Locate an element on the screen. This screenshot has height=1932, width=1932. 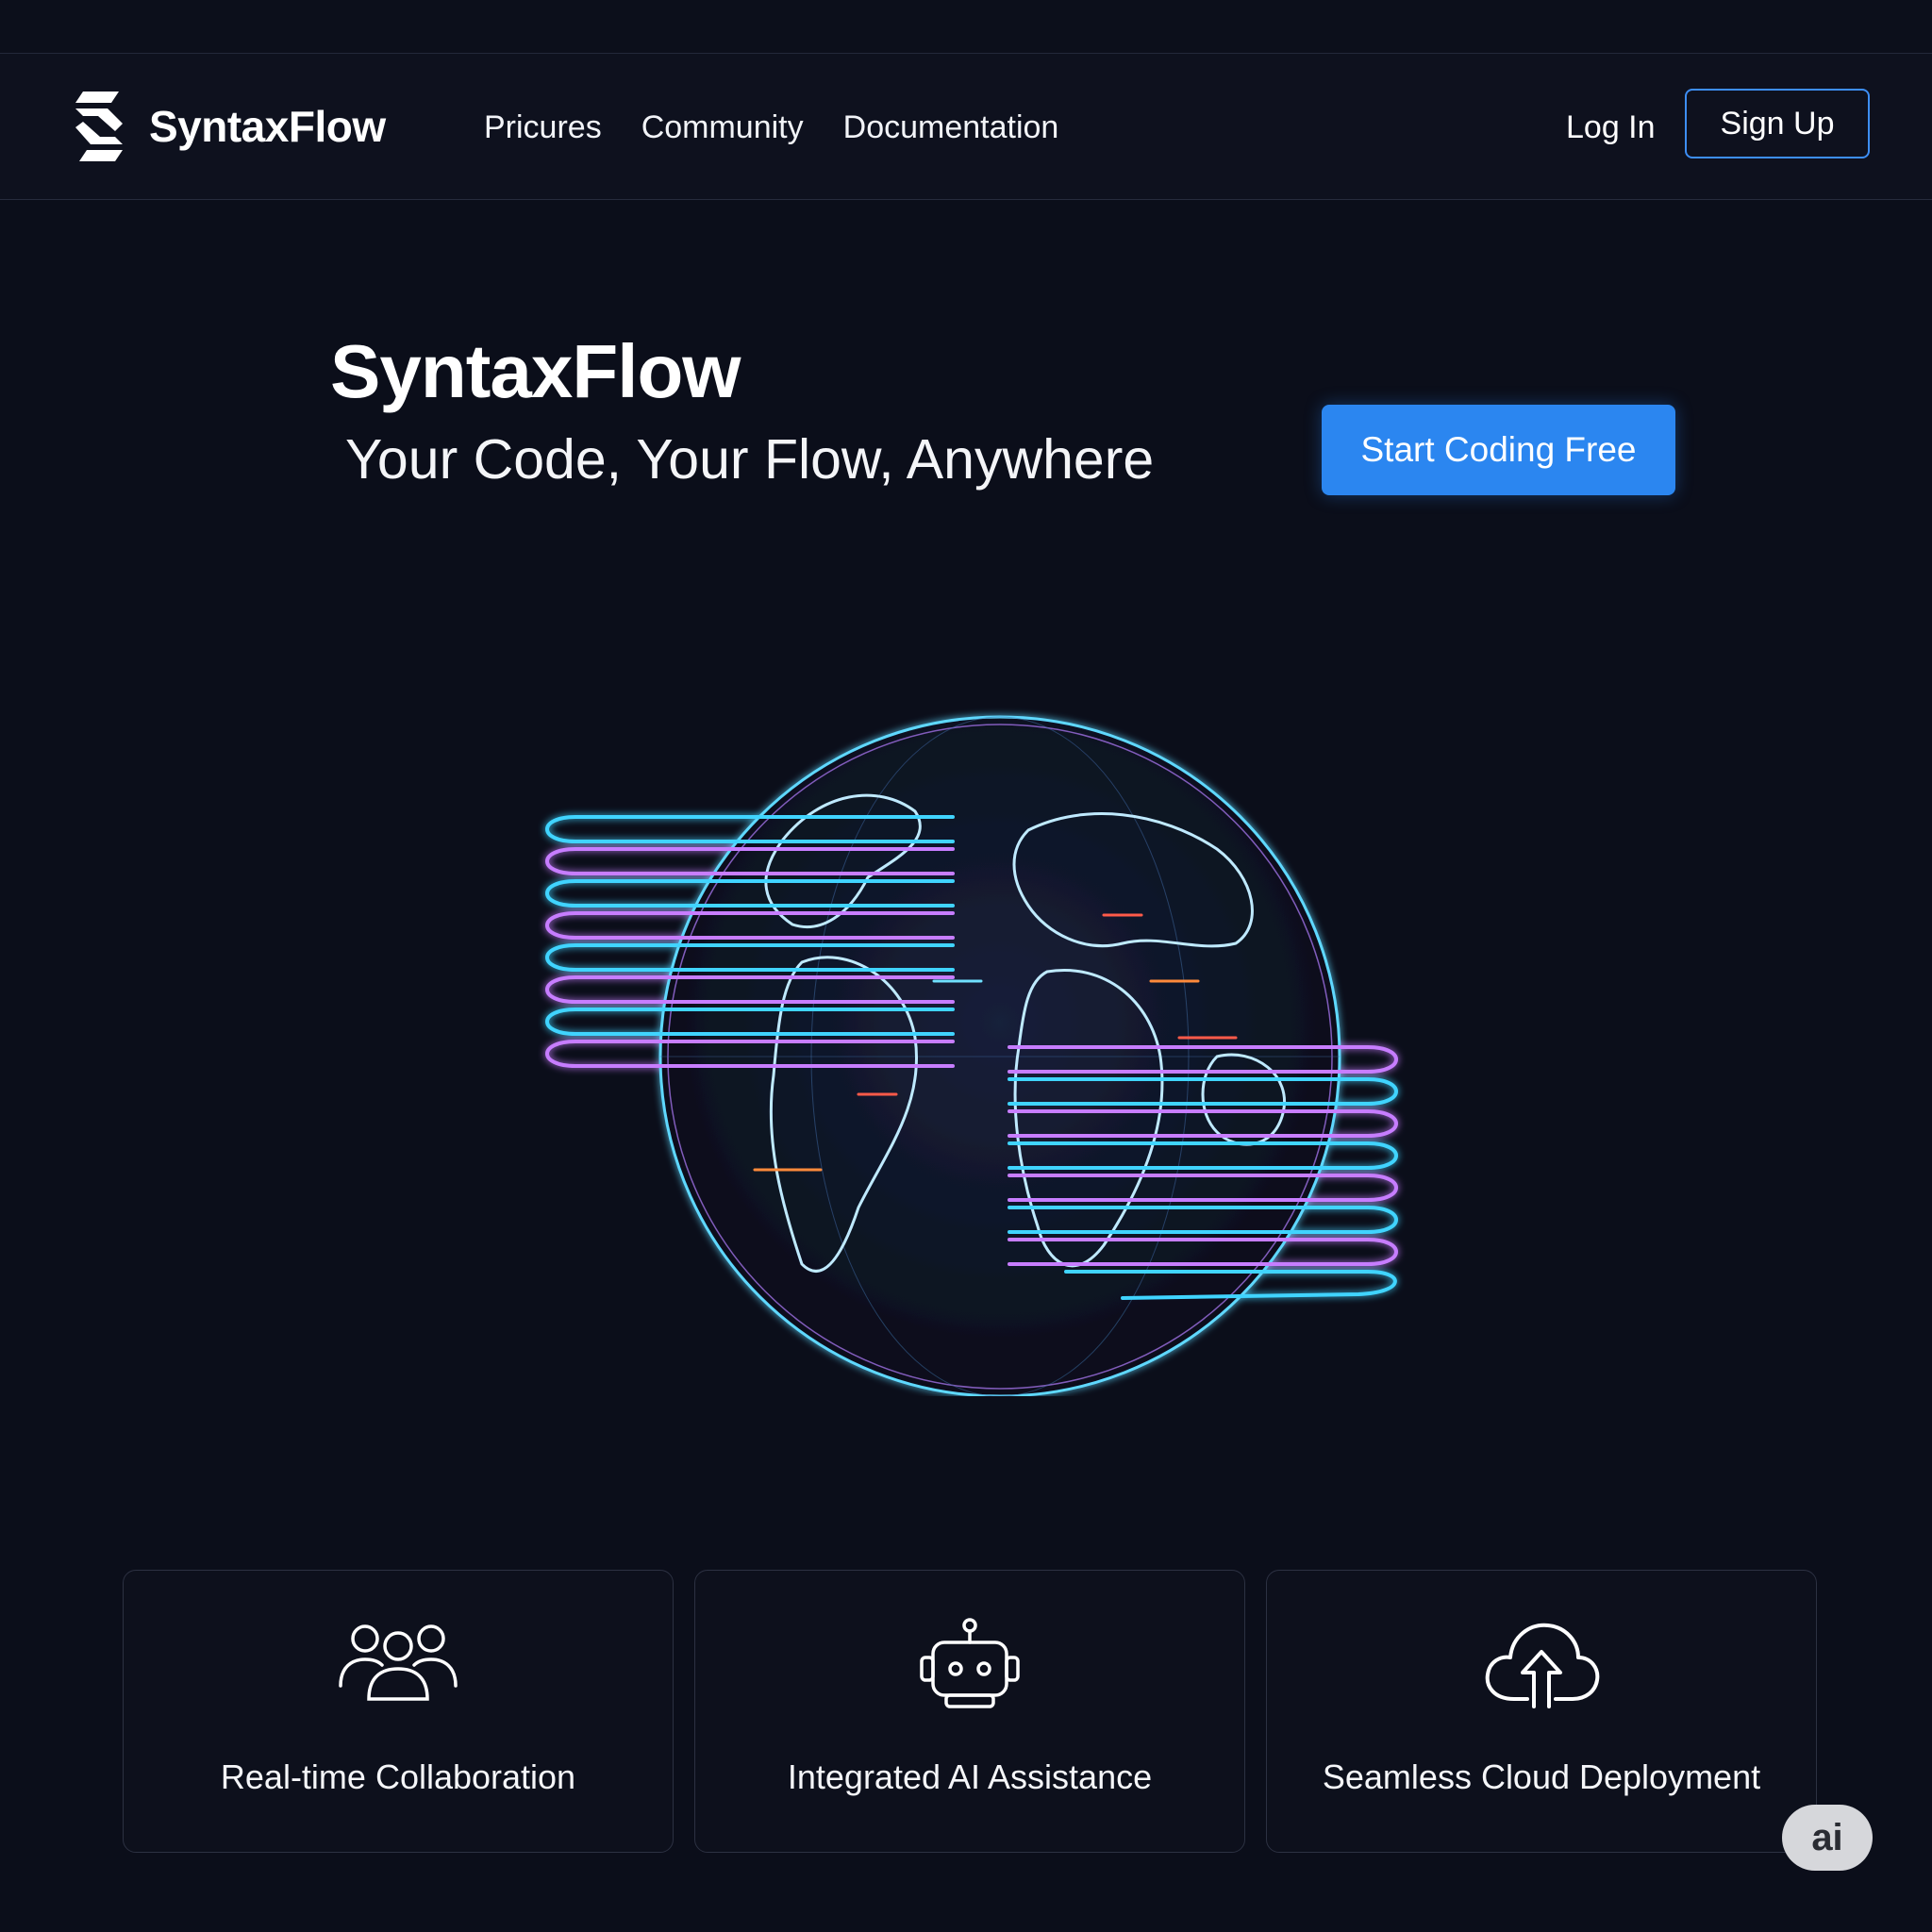
top-strip is located at coordinates (966, 27).